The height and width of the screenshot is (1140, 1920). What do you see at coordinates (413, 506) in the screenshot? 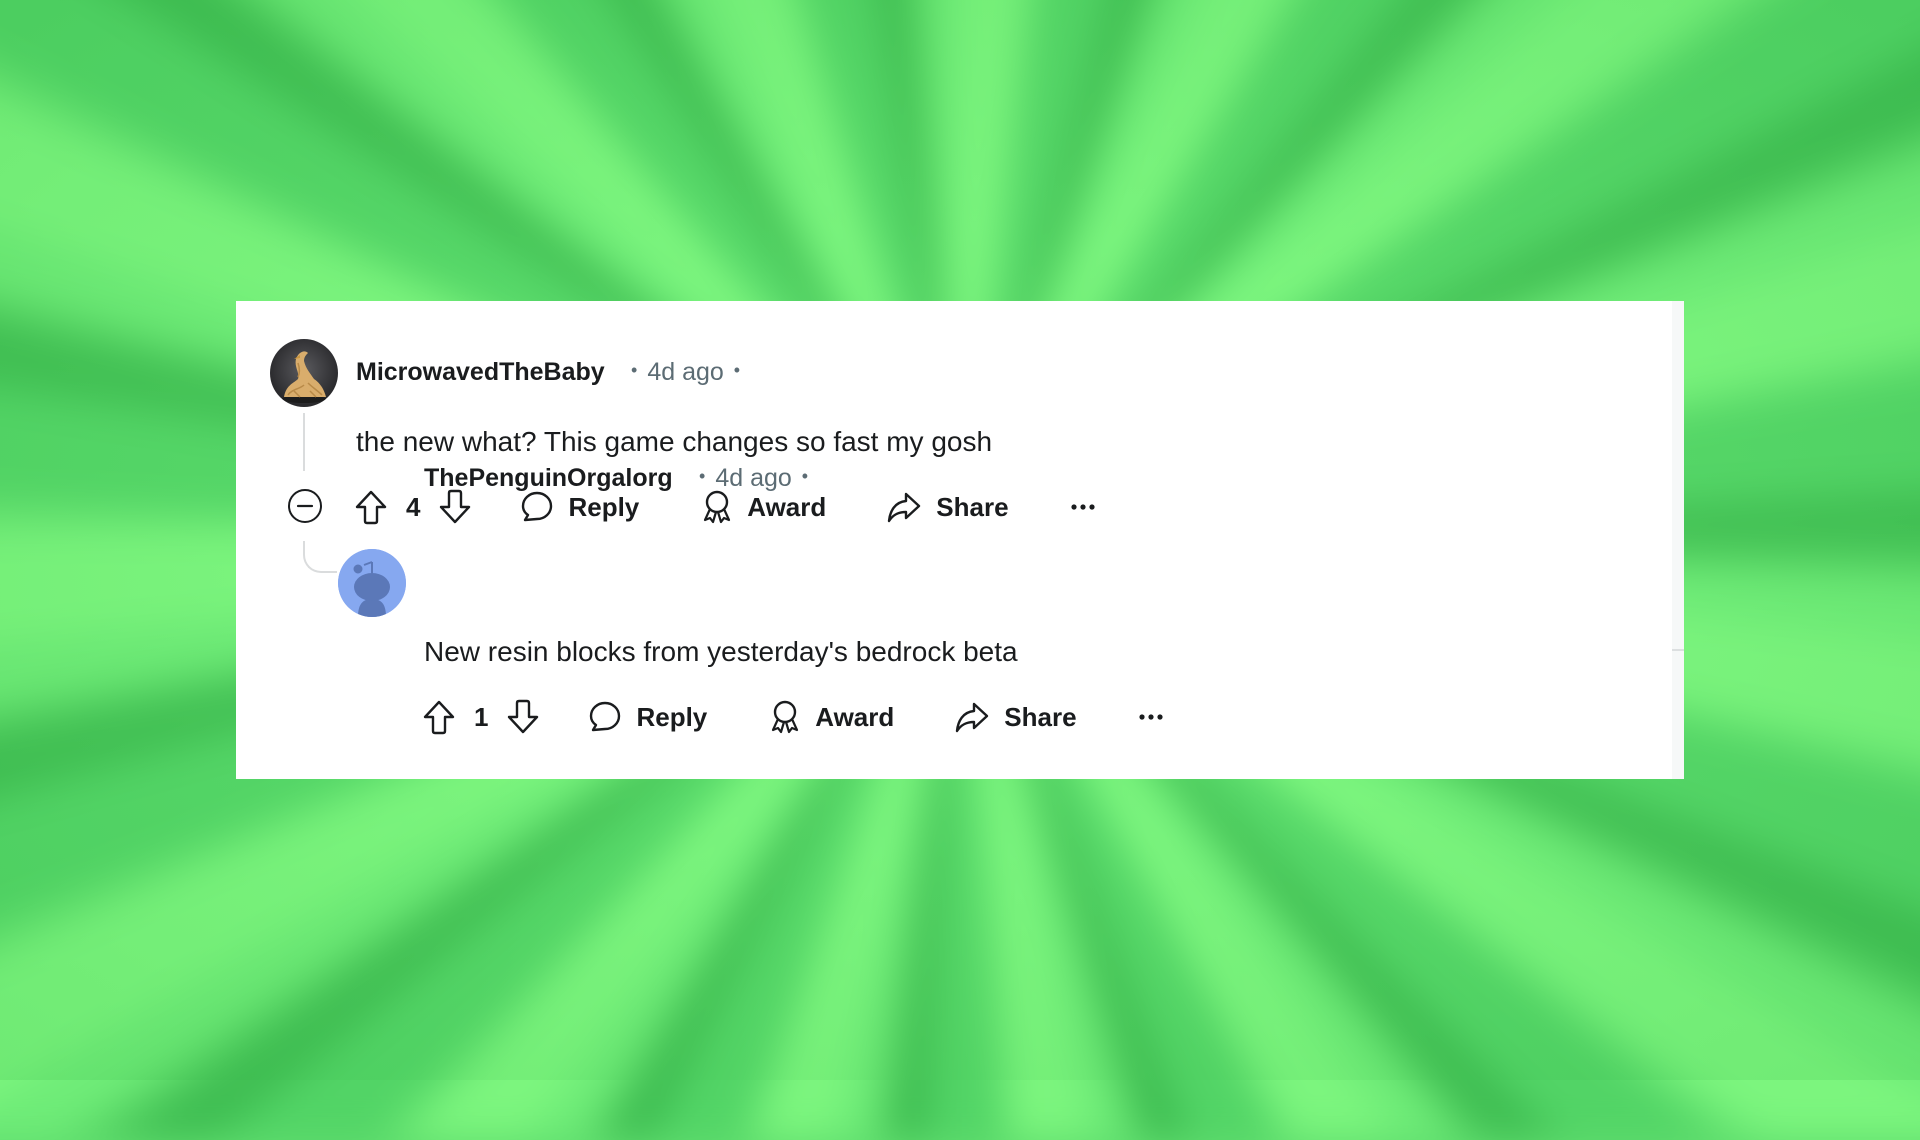
I see `vote-score: 4` at bounding box center [413, 506].